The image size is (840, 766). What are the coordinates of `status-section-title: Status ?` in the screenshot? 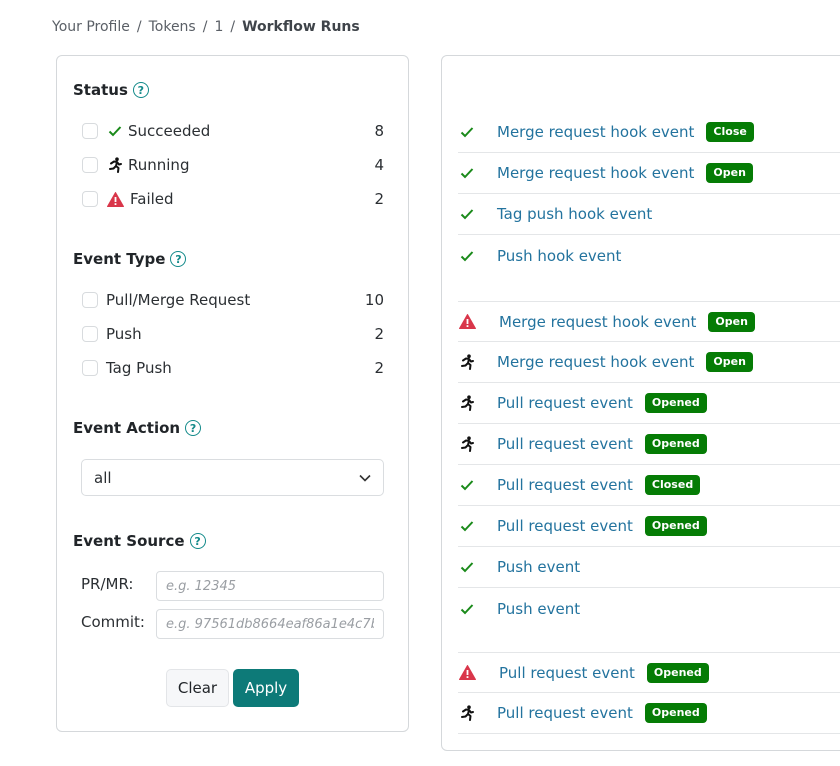 It's located at (111, 90).